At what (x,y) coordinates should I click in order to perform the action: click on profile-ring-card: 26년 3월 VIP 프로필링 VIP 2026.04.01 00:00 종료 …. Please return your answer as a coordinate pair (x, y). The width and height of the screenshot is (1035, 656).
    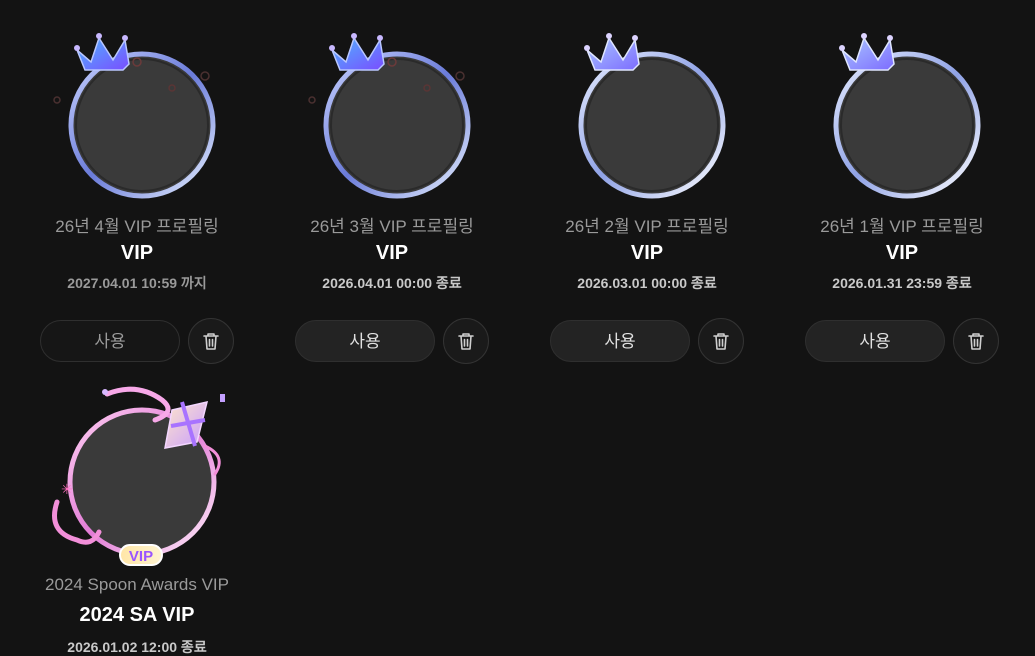
    Looking at the image, I should click on (392, 182).